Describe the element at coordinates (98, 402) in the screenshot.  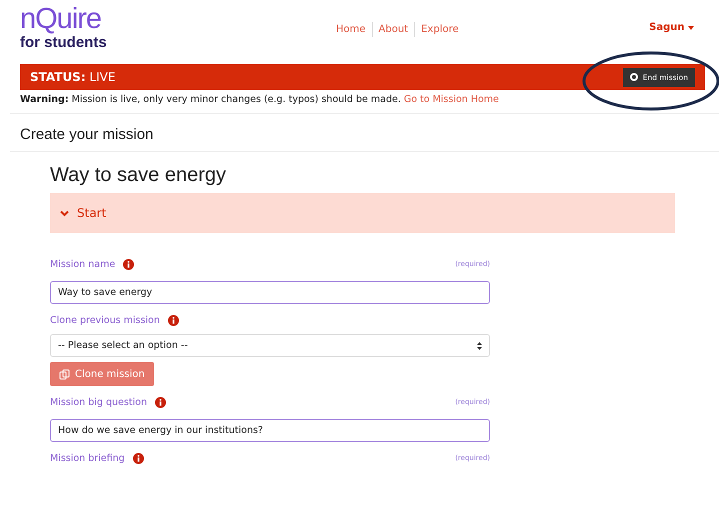
I see `field-label: Mission big question` at that location.